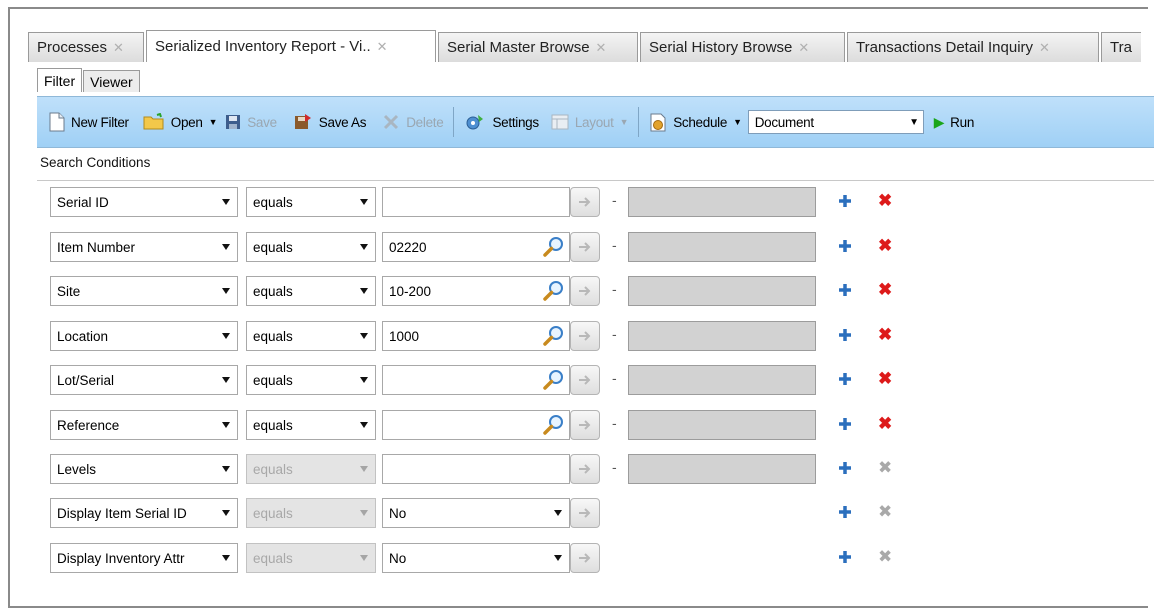 This screenshot has width=1154, height=615. I want to click on search-conditions-label: Search Conditions, so click(95, 162).